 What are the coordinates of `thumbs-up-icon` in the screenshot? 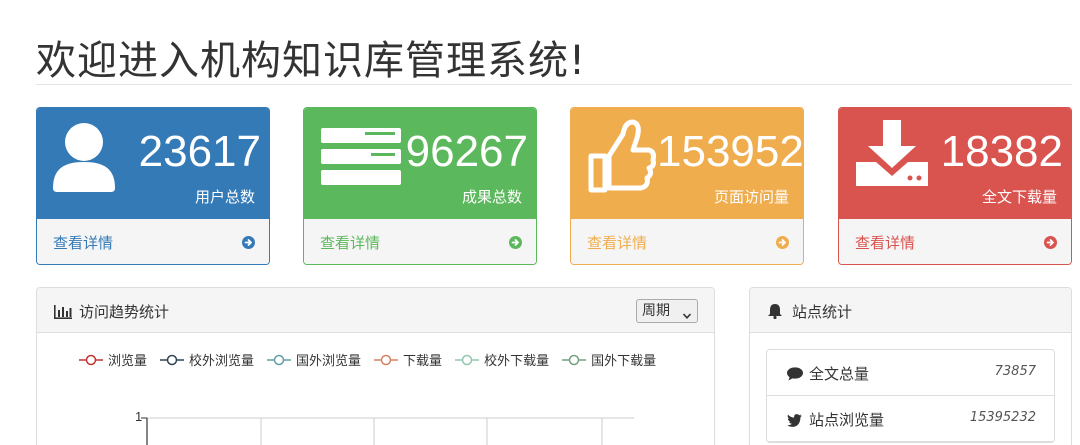 It's located at (622, 158).